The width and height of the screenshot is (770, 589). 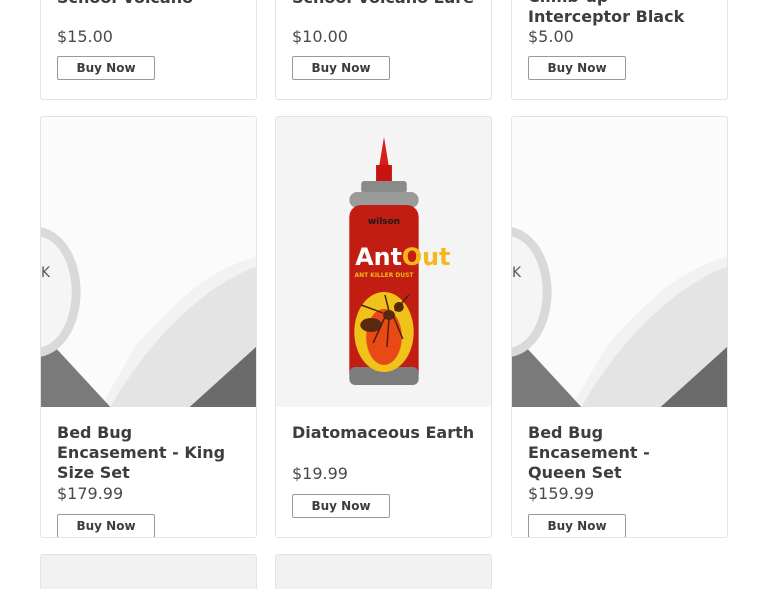 What do you see at coordinates (384, 222) in the screenshot?
I see `bottle-brand-text: wilson` at bounding box center [384, 222].